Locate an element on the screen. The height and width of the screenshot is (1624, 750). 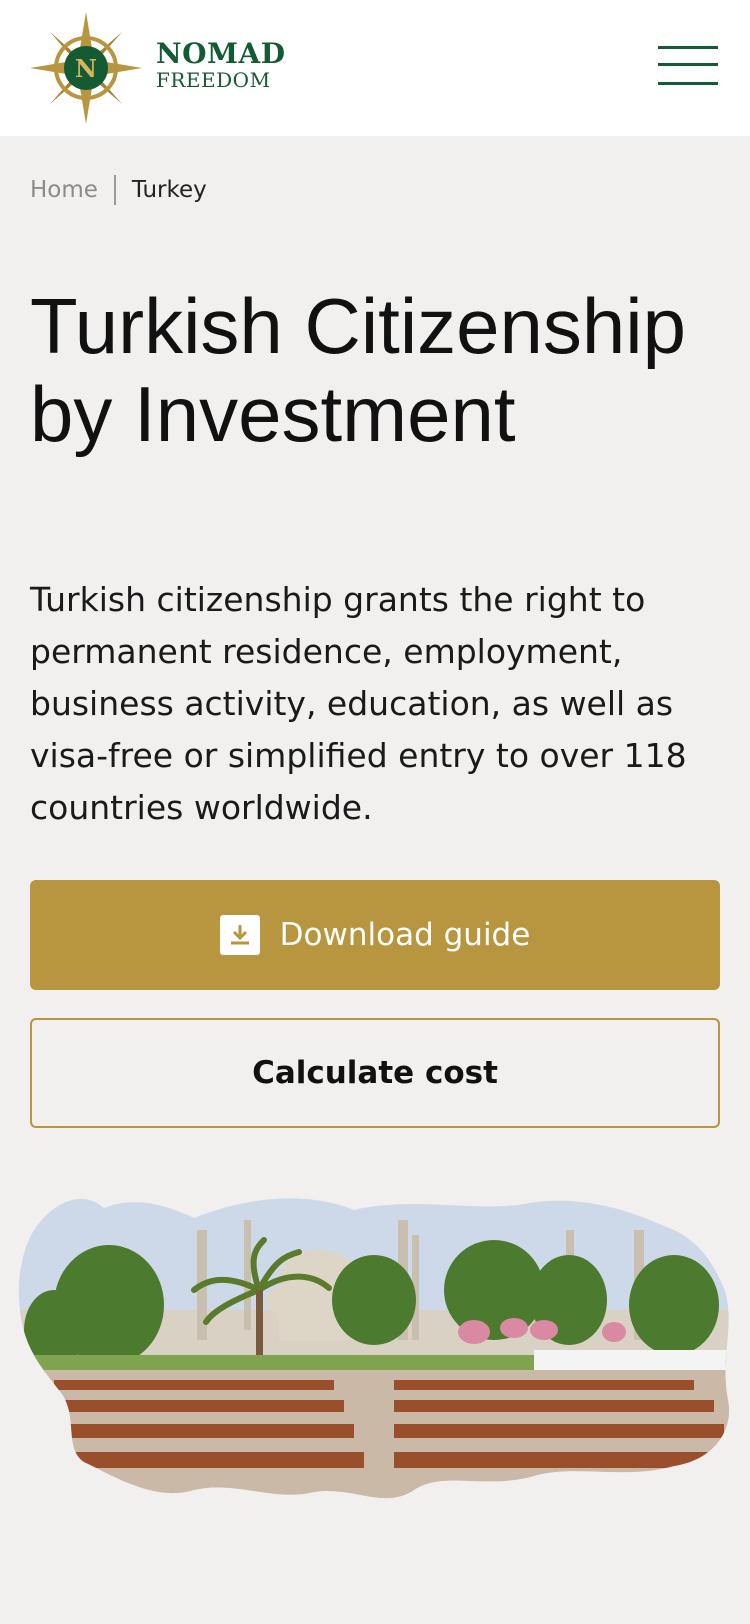
page-title: Turkish Citizenship by Investment is located at coordinates (358, 370).